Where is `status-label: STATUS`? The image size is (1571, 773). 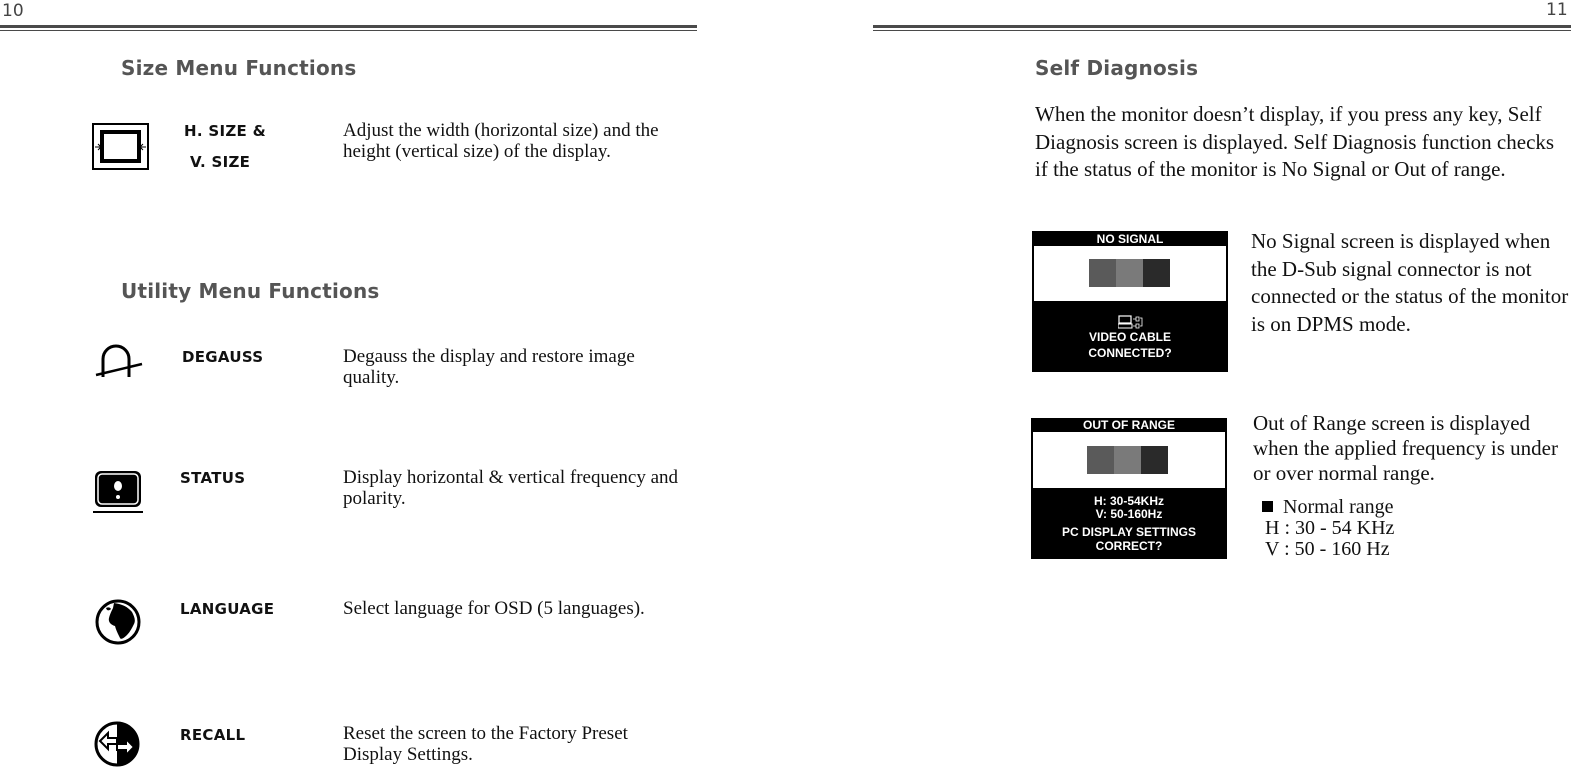
status-label: STATUS is located at coordinates (213, 478).